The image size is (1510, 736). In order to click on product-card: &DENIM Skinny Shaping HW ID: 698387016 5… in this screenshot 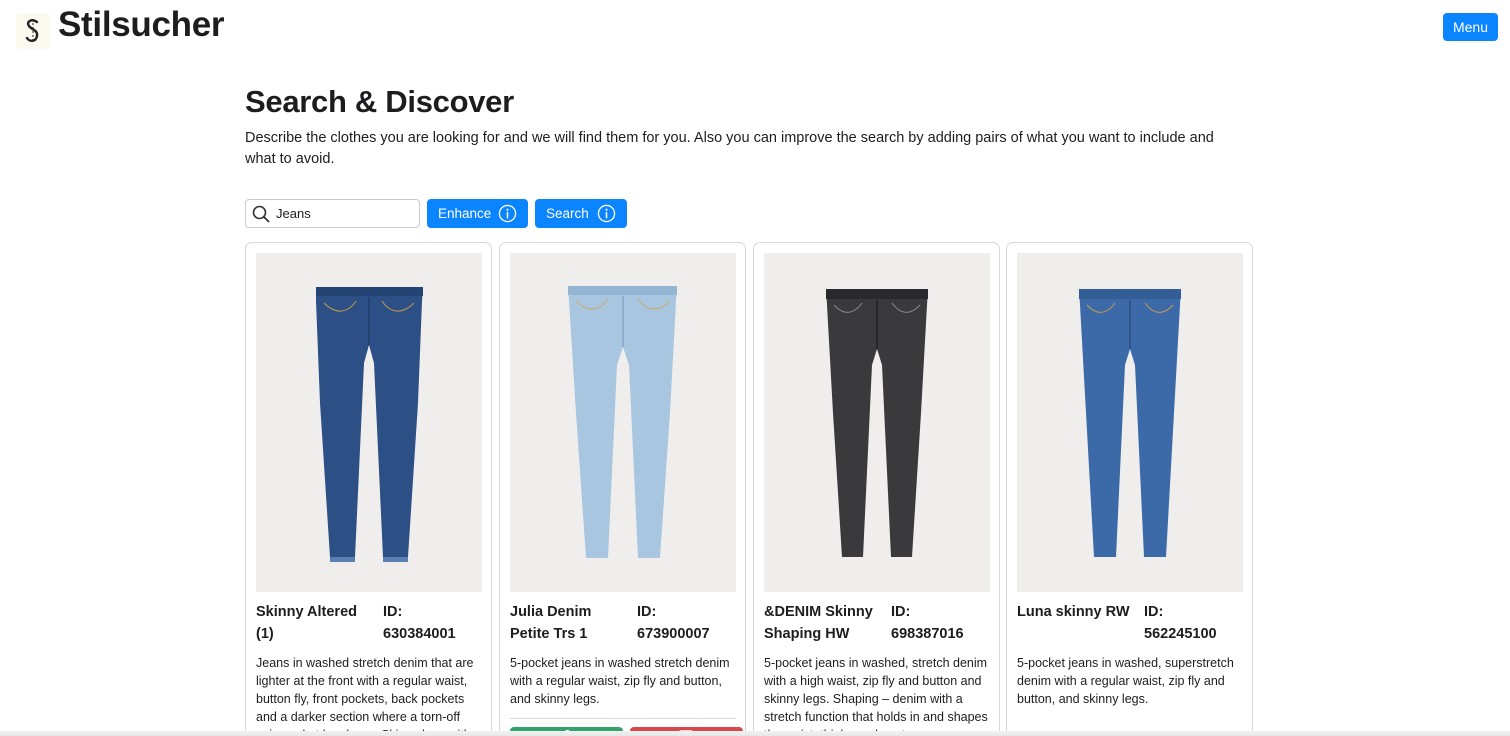, I will do `click(876, 489)`.